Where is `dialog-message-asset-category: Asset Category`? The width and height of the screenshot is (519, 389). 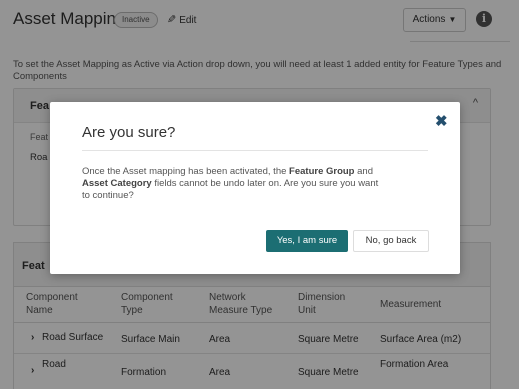
dialog-message-asset-category: Asset Category is located at coordinates (117, 183).